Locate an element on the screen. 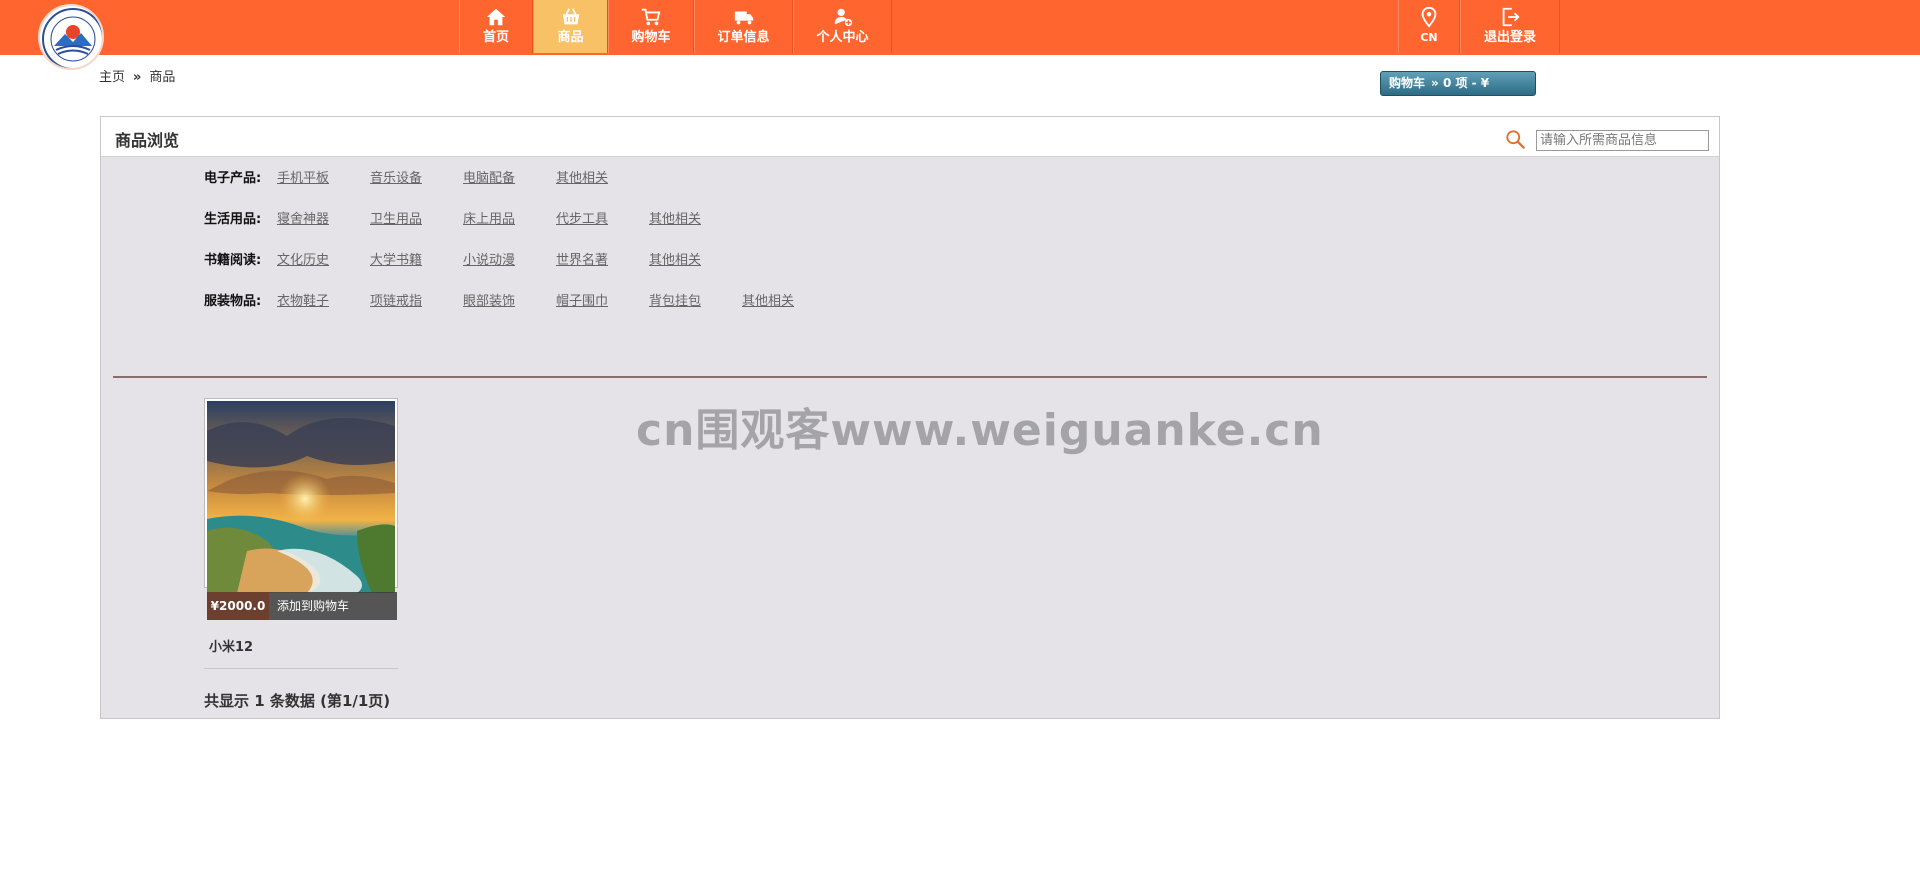  nav-label: CN is located at coordinates (1429, 37).